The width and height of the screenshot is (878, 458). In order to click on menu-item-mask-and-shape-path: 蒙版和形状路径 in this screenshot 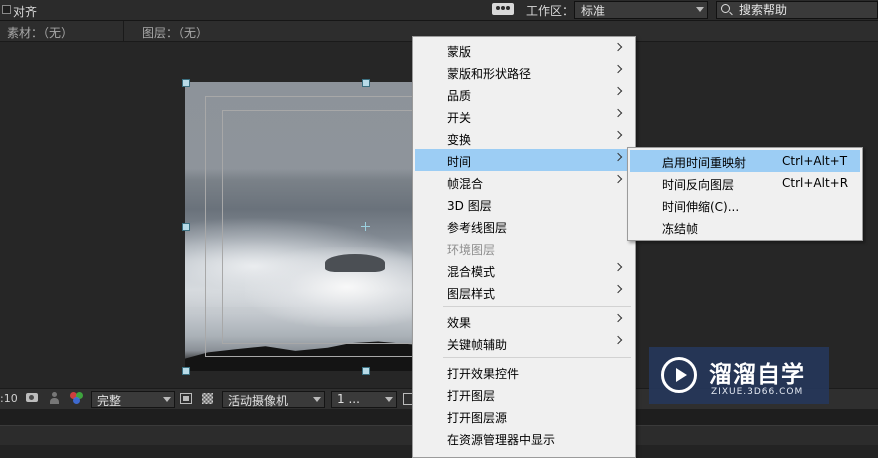, I will do `click(524, 72)`.